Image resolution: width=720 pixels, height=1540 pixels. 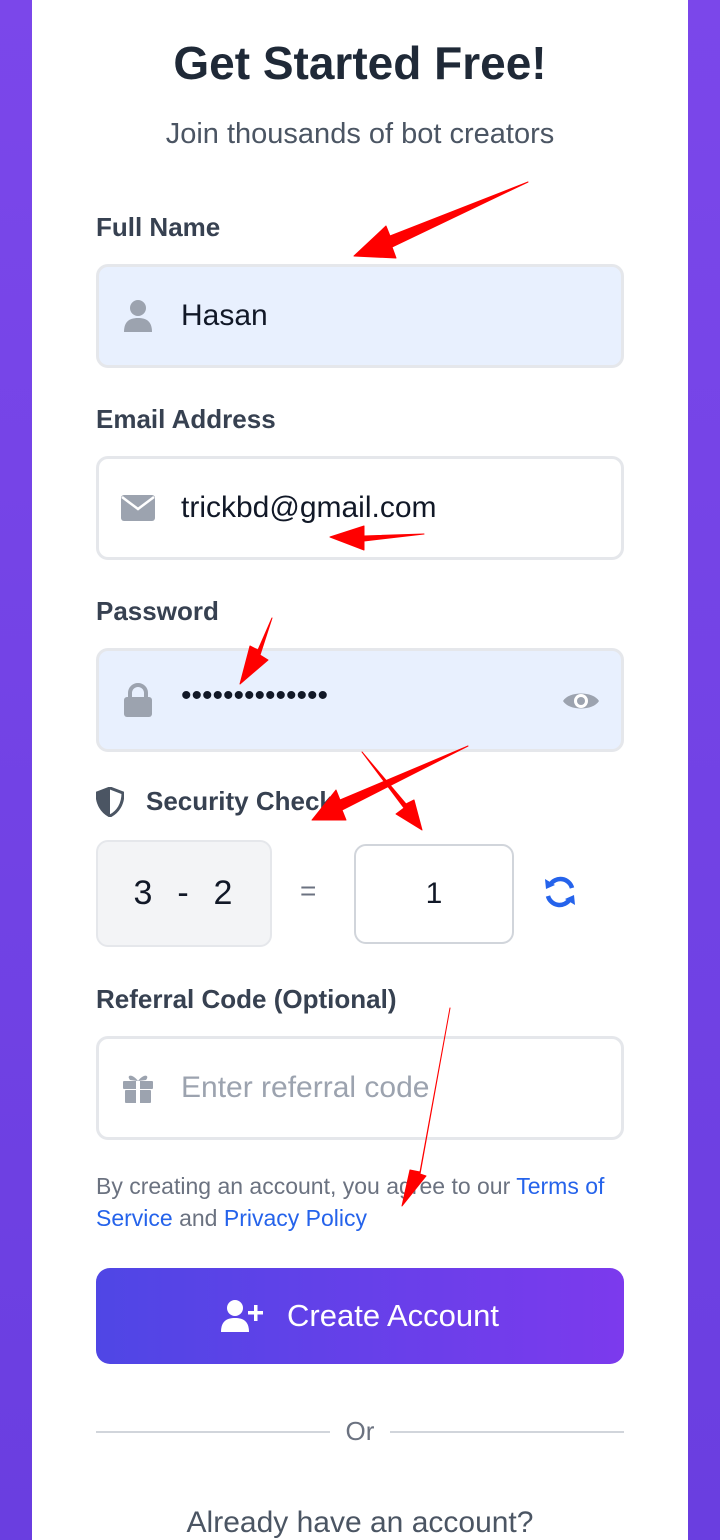 What do you see at coordinates (309, 507) in the screenshot?
I see `email-value: trickbd@gmail.com` at bounding box center [309, 507].